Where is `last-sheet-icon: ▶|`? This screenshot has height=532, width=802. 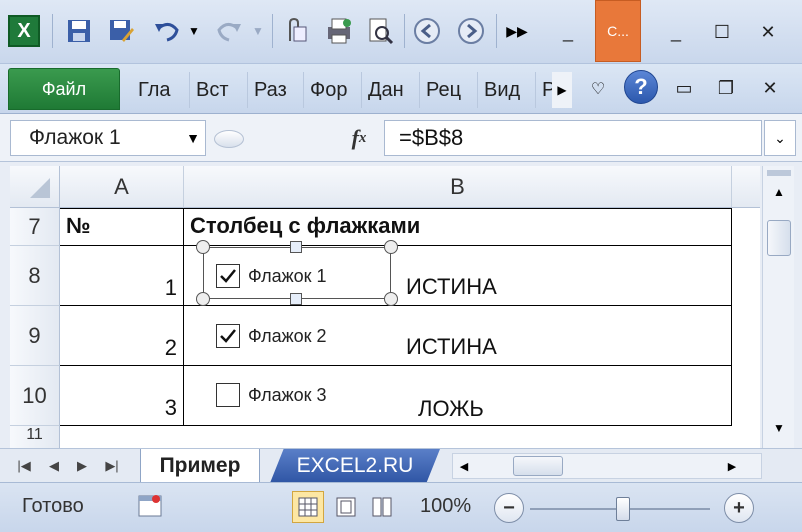
last-sheet-icon: ▶| is located at coordinates (112, 466).